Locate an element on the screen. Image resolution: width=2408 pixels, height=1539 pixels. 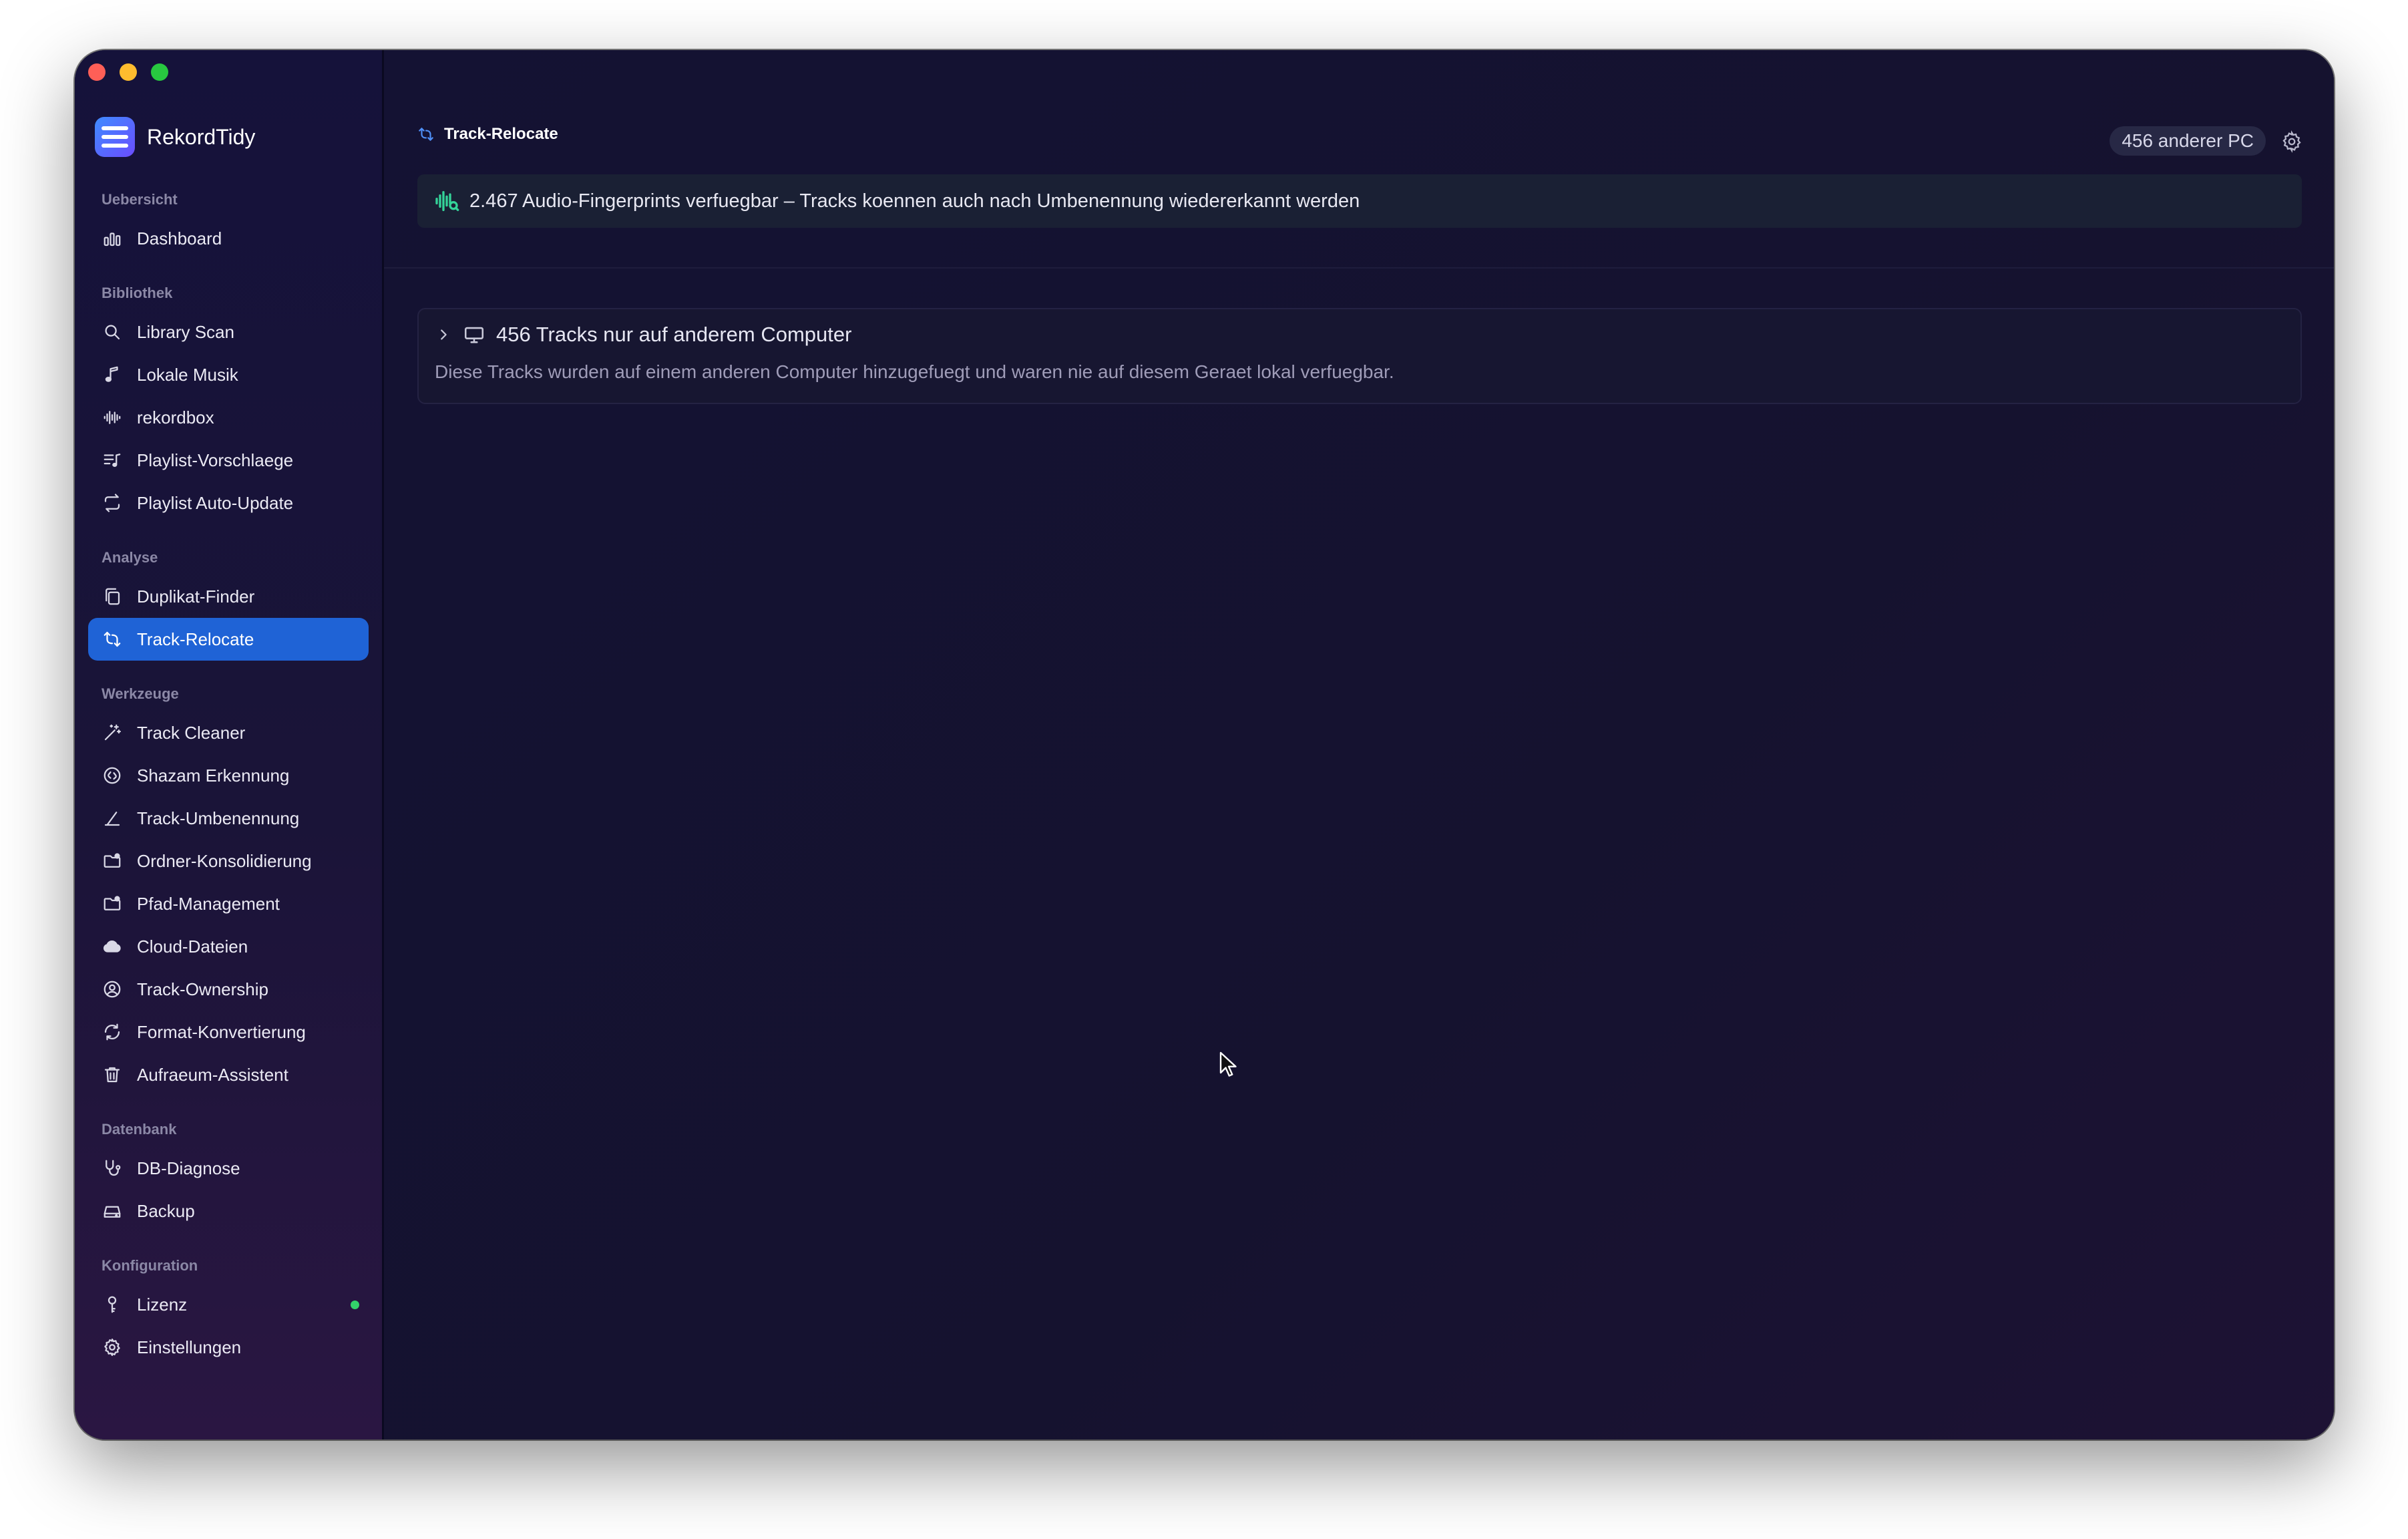
sidebar-item-label: Lizenz is located at coordinates (162, 1304).